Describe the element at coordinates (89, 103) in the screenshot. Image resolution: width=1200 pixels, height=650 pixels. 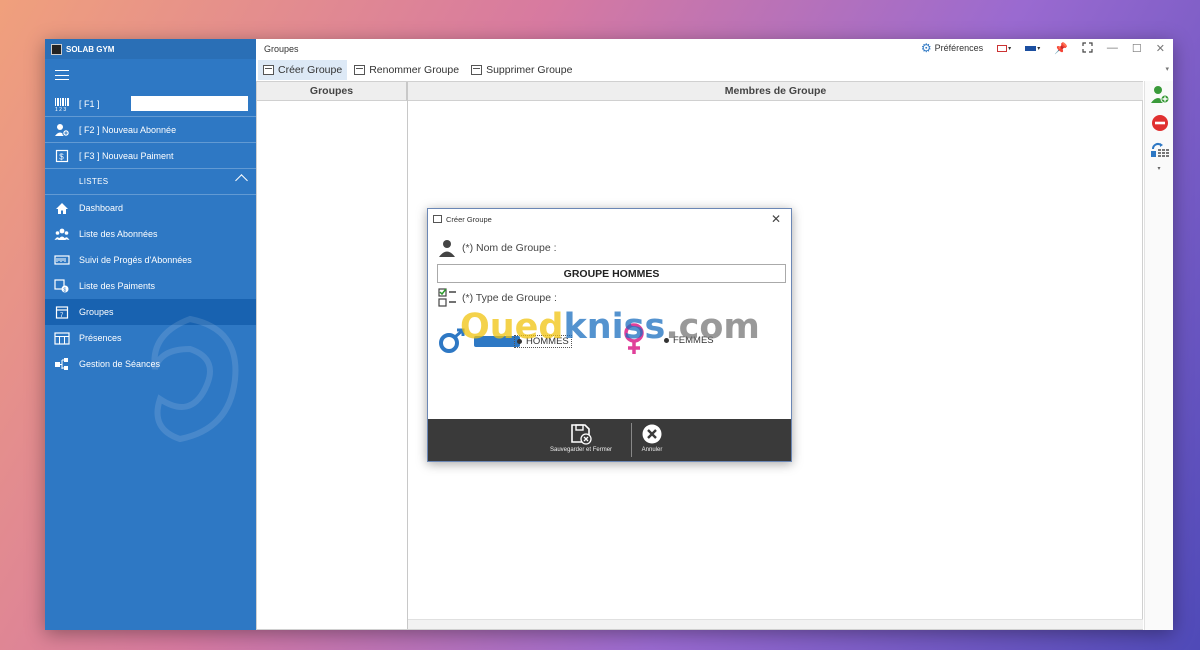
I see `search-shortcut-label: [ F1 ]` at that location.